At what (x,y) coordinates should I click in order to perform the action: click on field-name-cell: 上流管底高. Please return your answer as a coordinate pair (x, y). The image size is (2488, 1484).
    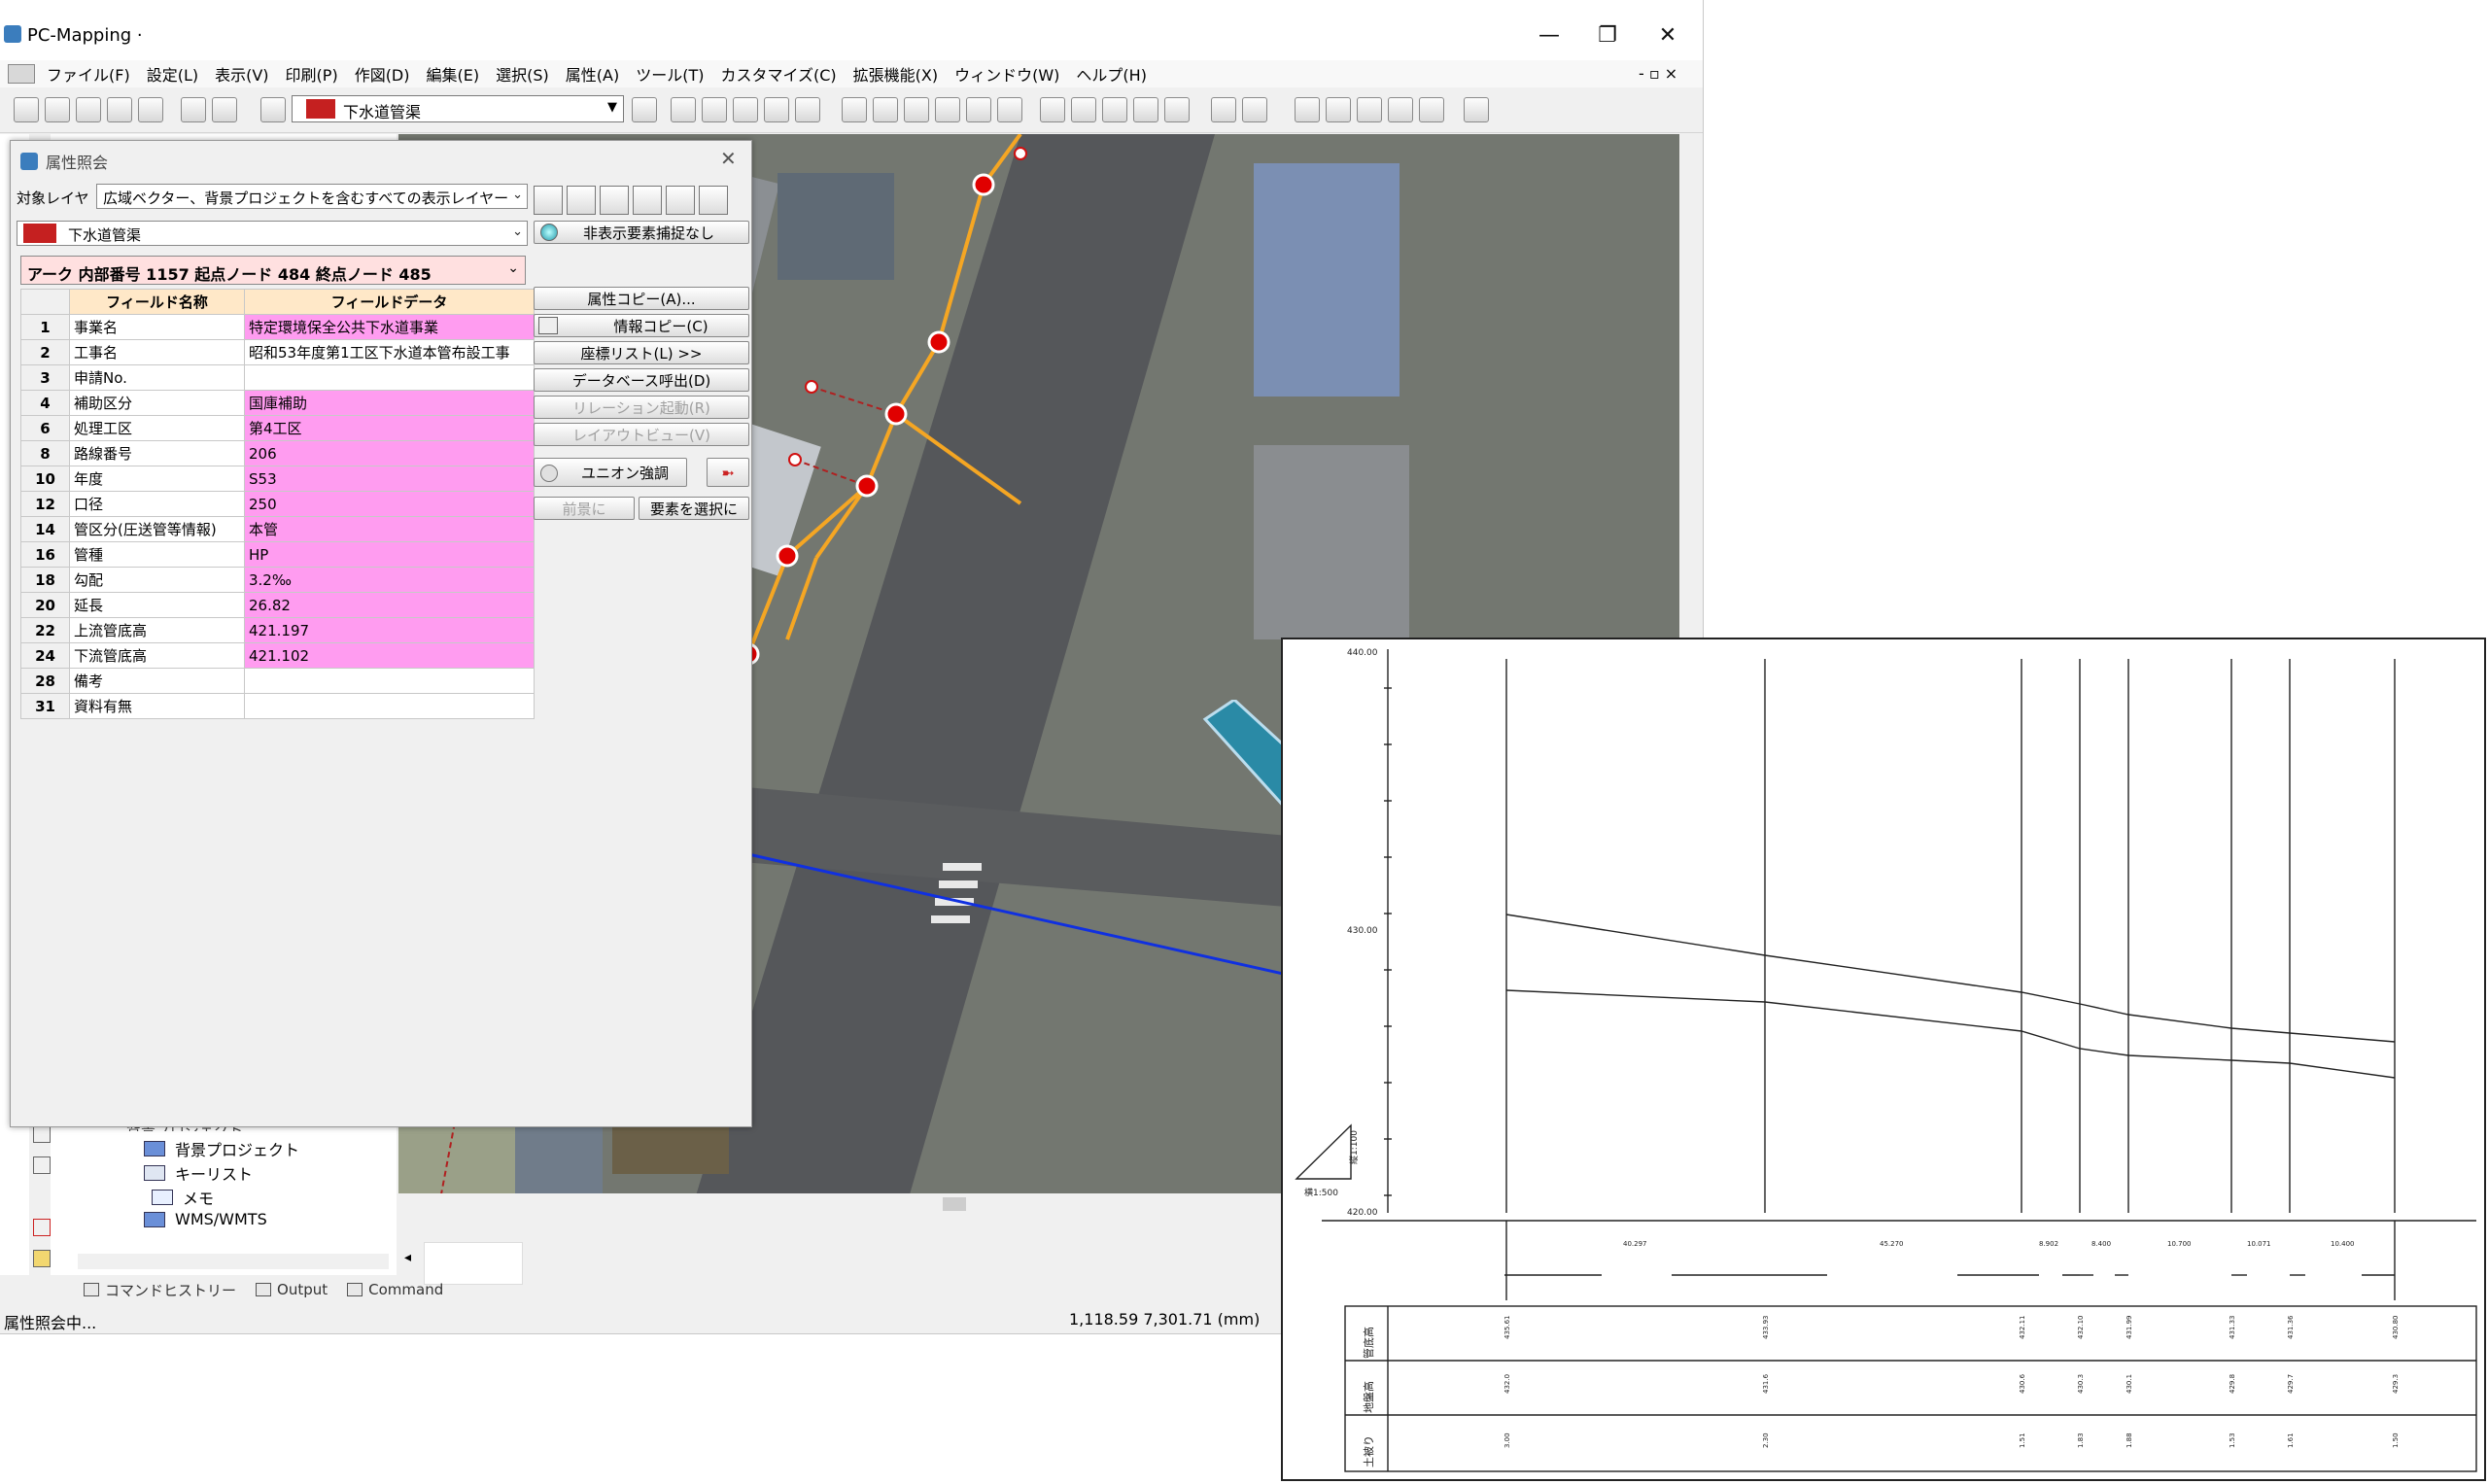
    Looking at the image, I should click on (157, 630).